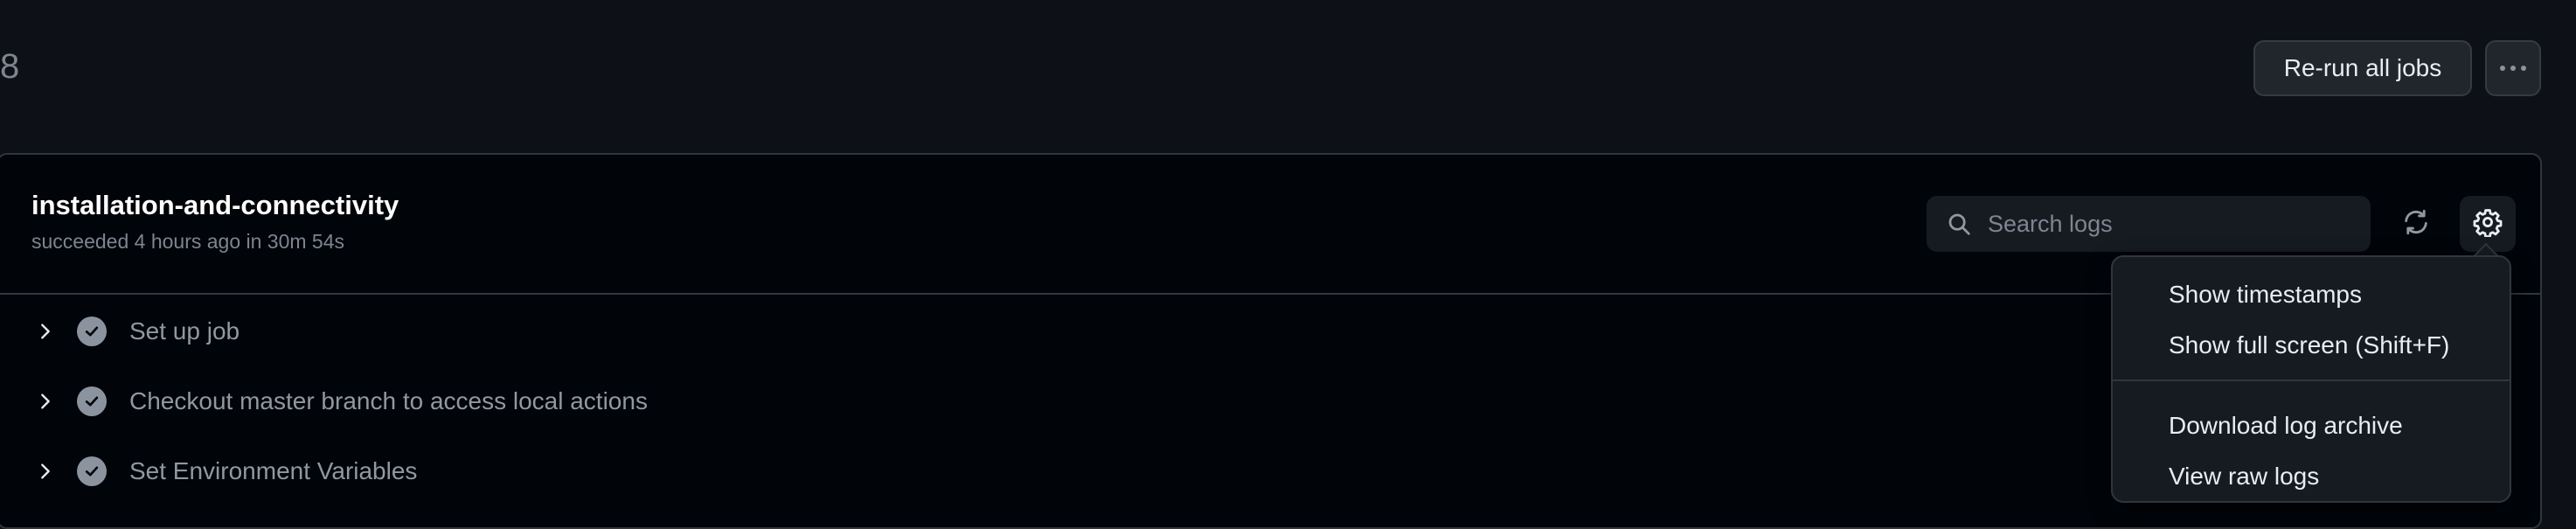 This screenshot has height=529, width=2576. I want to click on kebab-icon, so click(2502, 68).